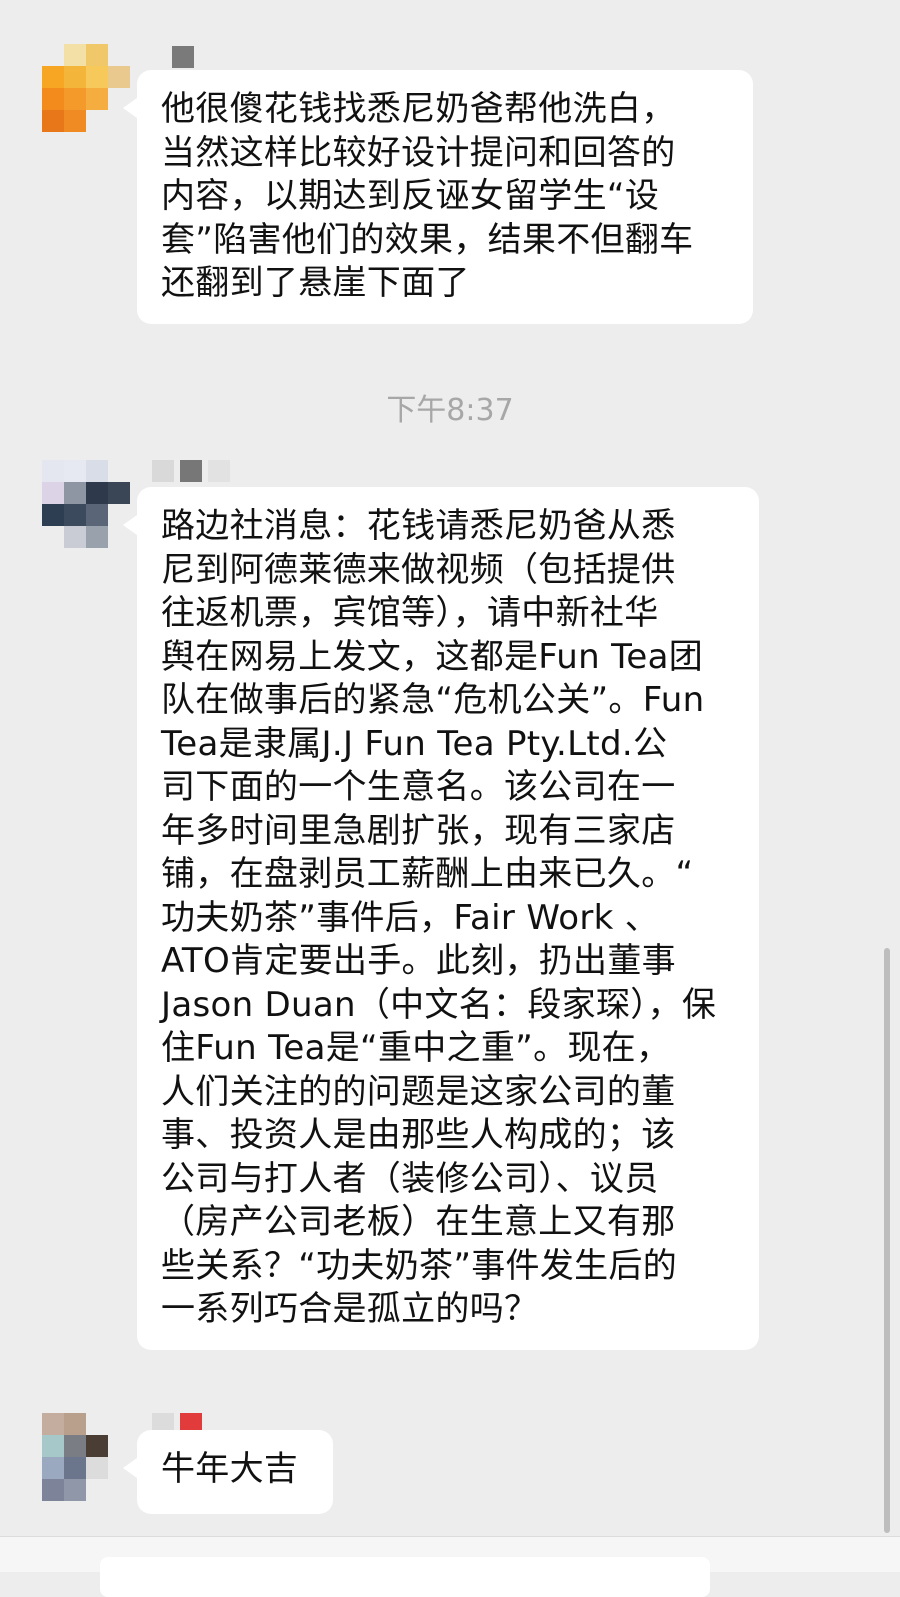  Describe the element at coordinates (433, 700) in the screenshot. I see `message-line: 队在做事后的紧急“危机公关”。Fun` at that location.